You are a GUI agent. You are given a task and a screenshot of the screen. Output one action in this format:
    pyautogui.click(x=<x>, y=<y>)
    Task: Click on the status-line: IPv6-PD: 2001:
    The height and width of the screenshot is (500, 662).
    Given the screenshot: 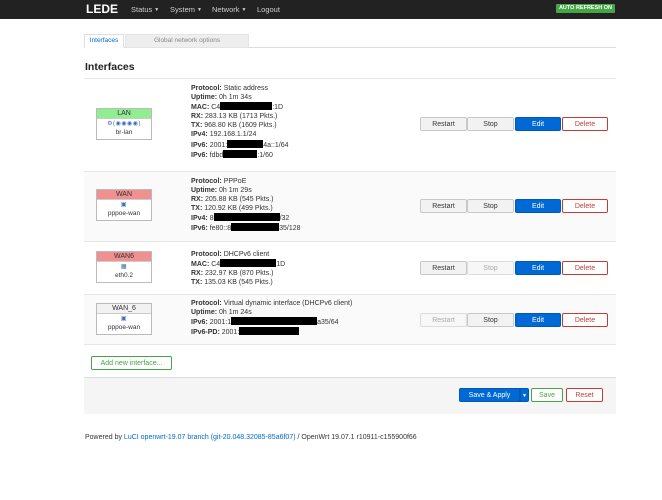 What is the action you would take?
    pyautogui.click(x=271, y=332)
    